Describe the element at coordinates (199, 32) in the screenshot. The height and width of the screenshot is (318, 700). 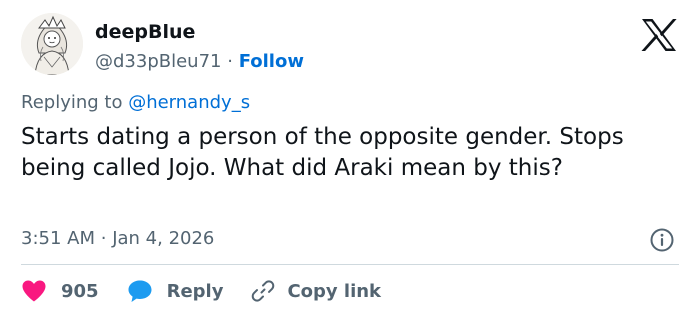
I see `author-display-name: deepBlue` at that location.